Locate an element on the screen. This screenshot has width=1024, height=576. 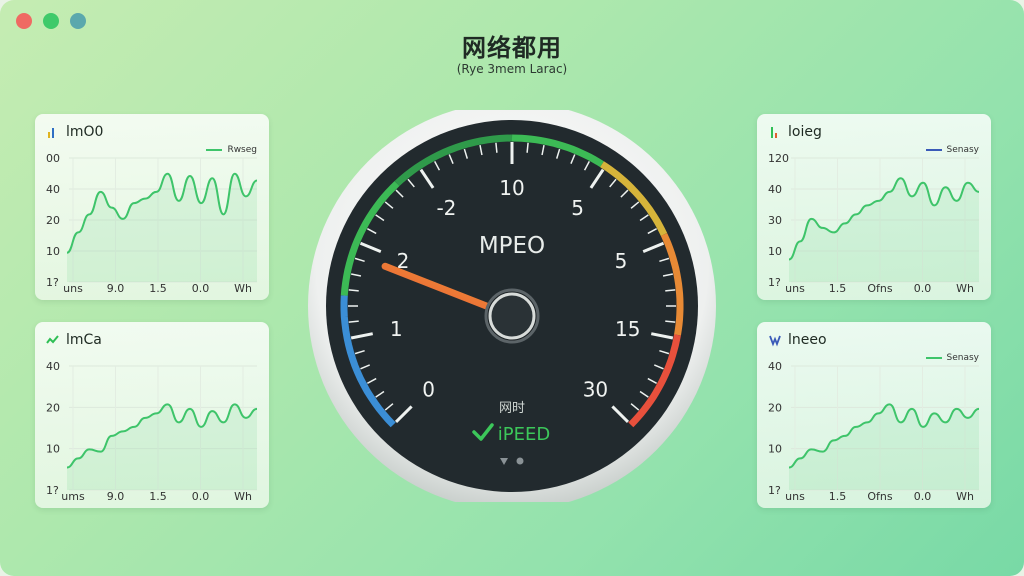
chart-legend: Rwseg is located at coordinates (231, 150).